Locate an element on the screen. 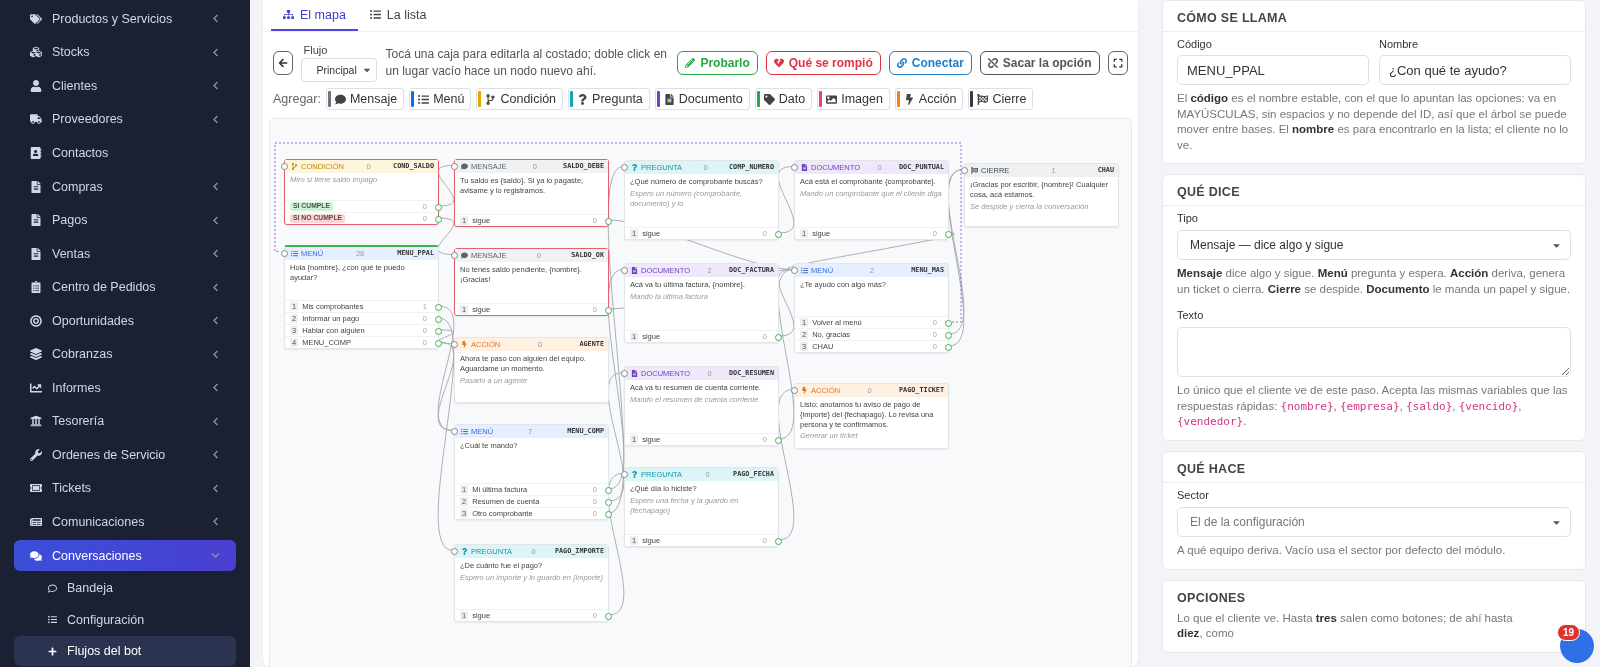 This screenshot has height=667, width=1600. add-node-button: Dato is located at coordinates (783, 99).